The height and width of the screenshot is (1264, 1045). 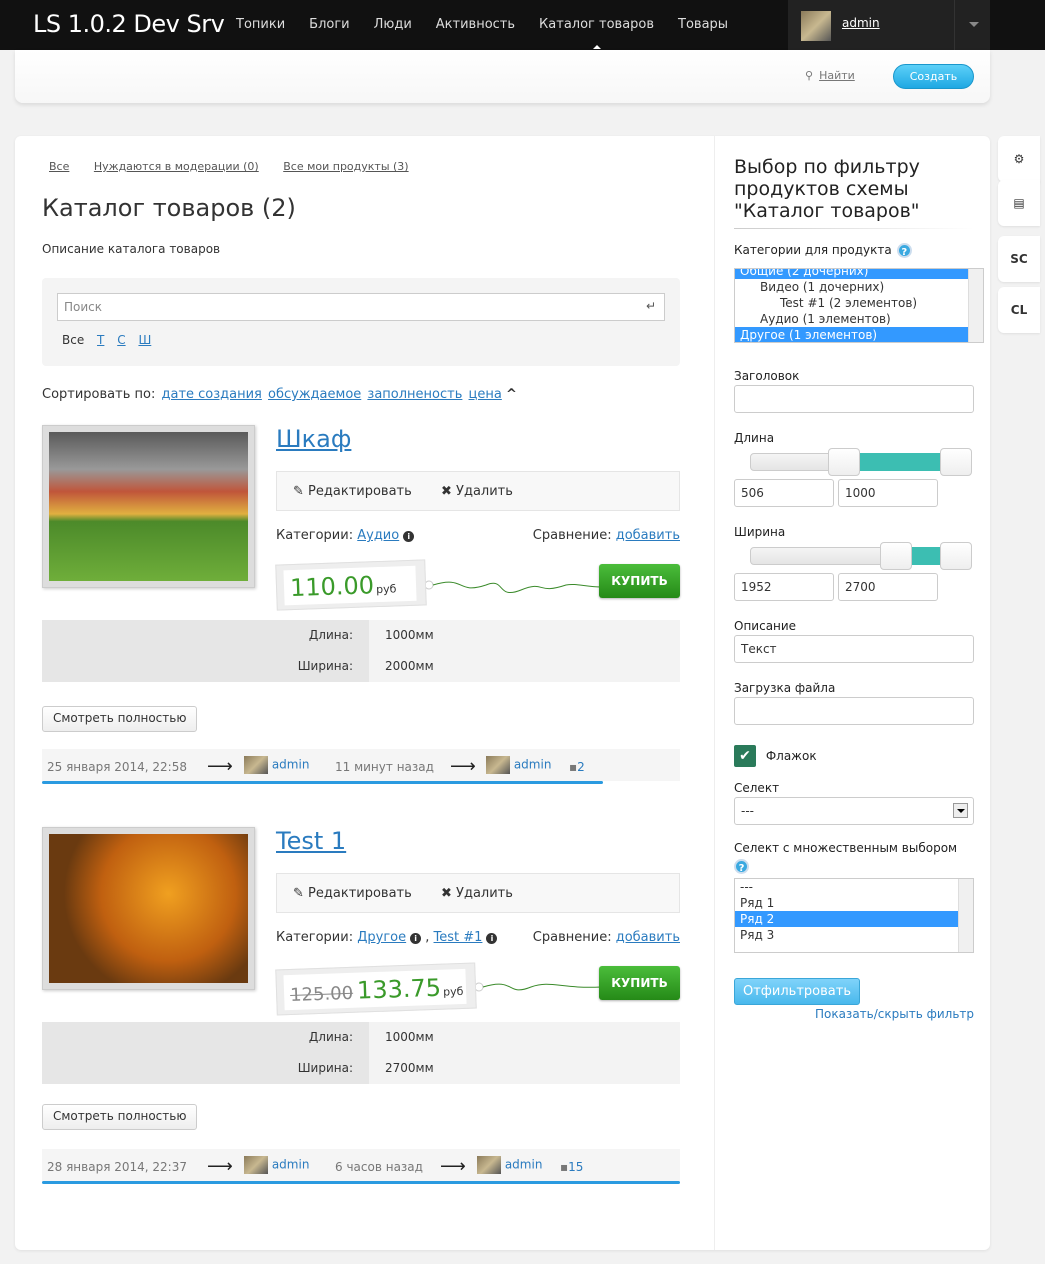 I want to click on description-label: Описание, so click(x=765, y=626).